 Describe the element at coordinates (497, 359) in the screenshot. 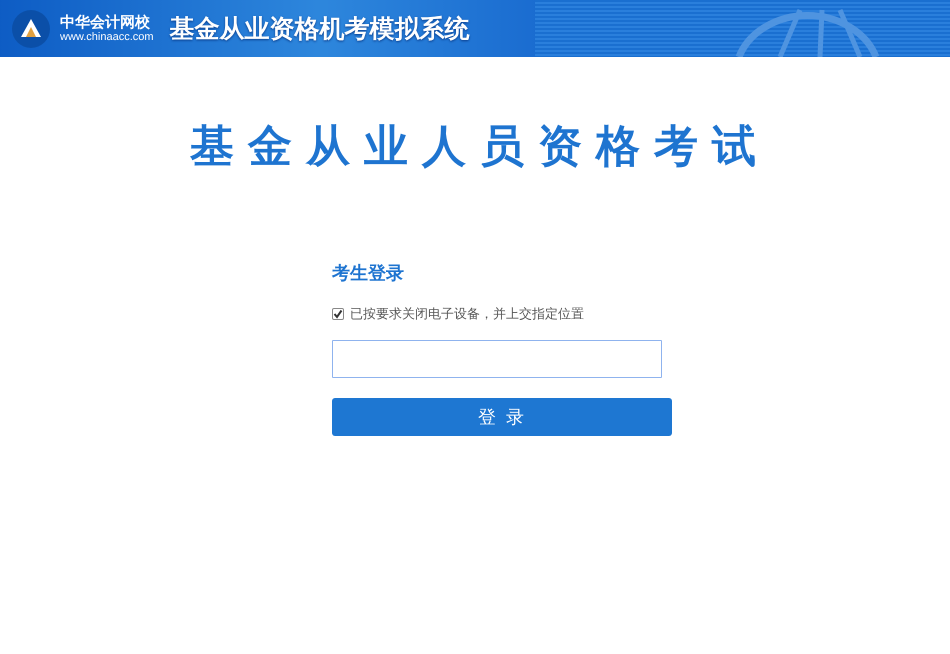

I see `admission-number-field` at that location.